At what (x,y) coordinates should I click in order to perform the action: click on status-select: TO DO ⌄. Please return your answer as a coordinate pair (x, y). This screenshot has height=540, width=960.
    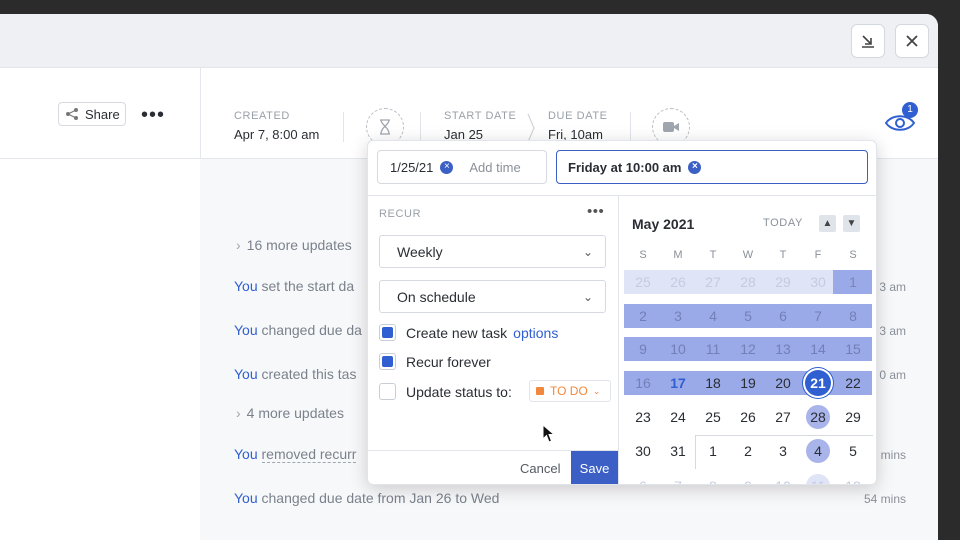
    Looking at the image, I should click on (570, 391).